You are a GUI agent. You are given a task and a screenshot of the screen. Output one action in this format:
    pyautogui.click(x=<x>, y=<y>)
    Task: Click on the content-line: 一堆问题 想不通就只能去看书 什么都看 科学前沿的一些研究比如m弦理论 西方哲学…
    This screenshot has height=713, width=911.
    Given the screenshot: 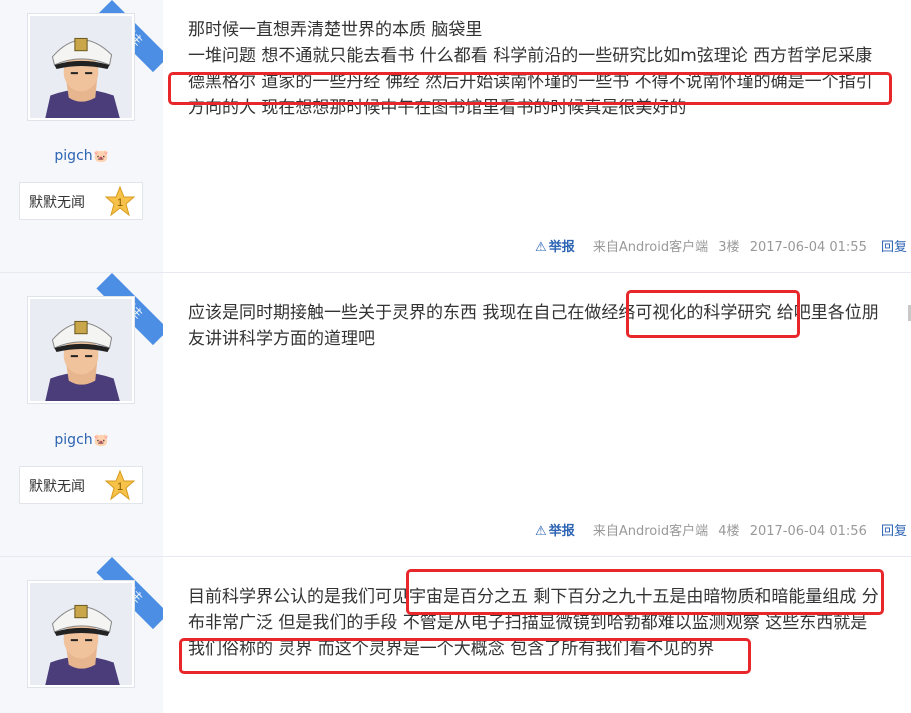 What is the action you would take?
    pyautogui.click(x=530, y=56)
    